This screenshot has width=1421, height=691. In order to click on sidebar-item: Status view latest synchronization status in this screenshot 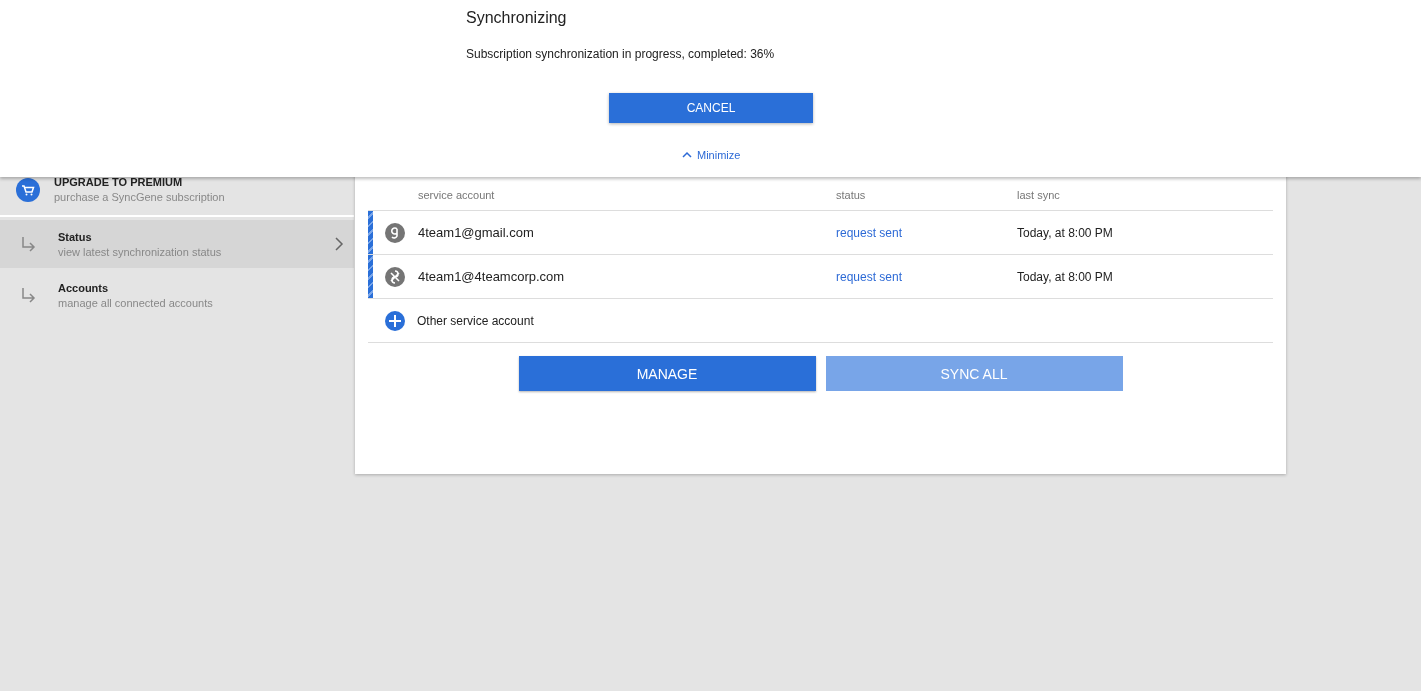, I will do `click(177, 244)`.